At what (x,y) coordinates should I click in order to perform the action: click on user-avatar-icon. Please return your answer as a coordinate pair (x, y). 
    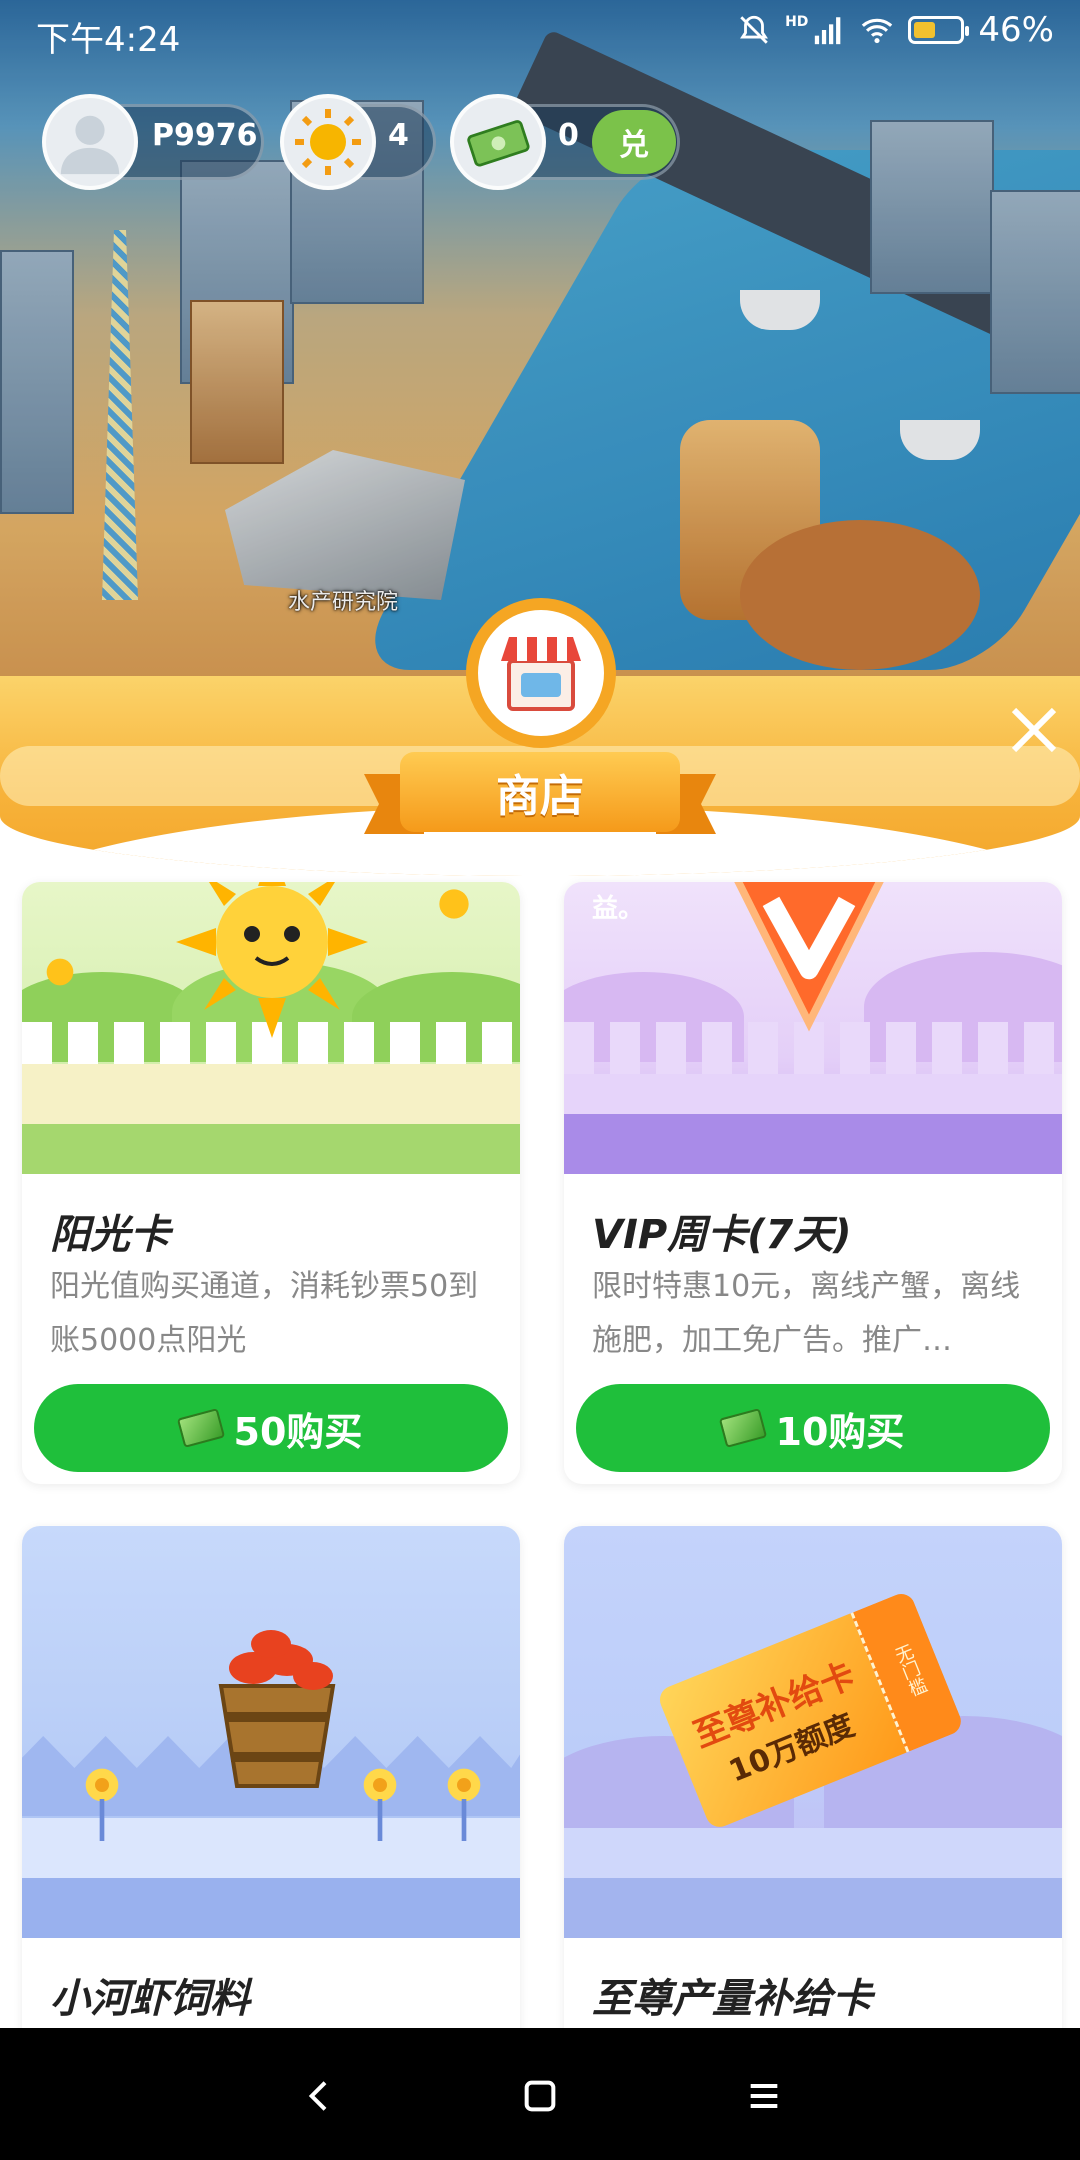
    Looking at the image, I should click on (90, 145).